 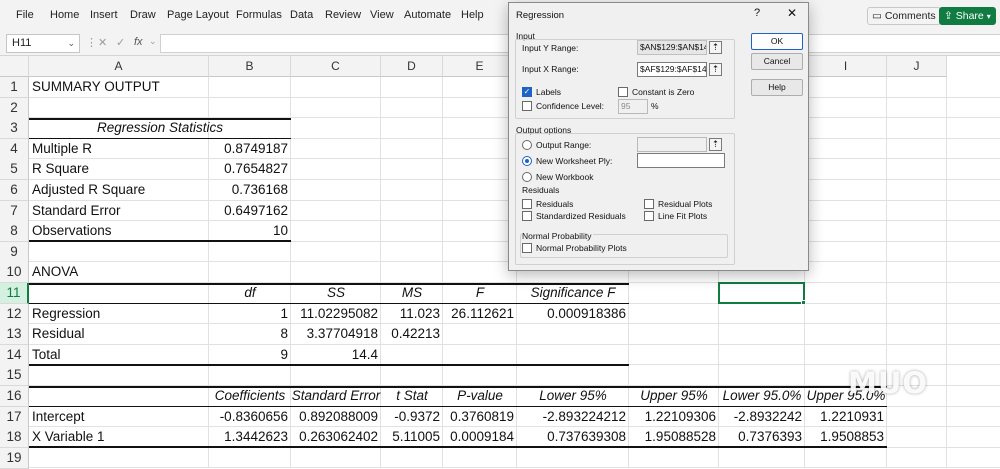 What do you see at coordinates (672, 47) in the screenshot?
I see `input-y-range-field: $AN$129:$AN$146` at bounding box center [672, 47].